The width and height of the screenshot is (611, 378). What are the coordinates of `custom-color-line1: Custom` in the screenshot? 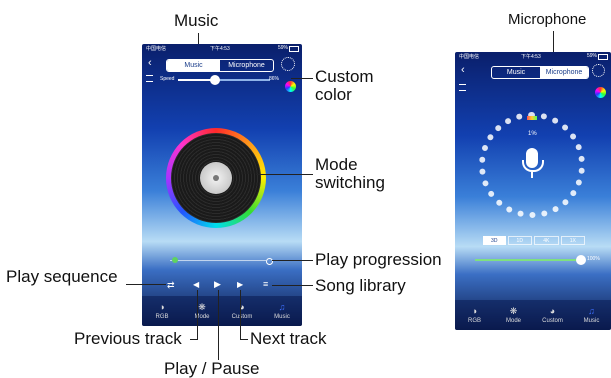 It's located at (344, 76).